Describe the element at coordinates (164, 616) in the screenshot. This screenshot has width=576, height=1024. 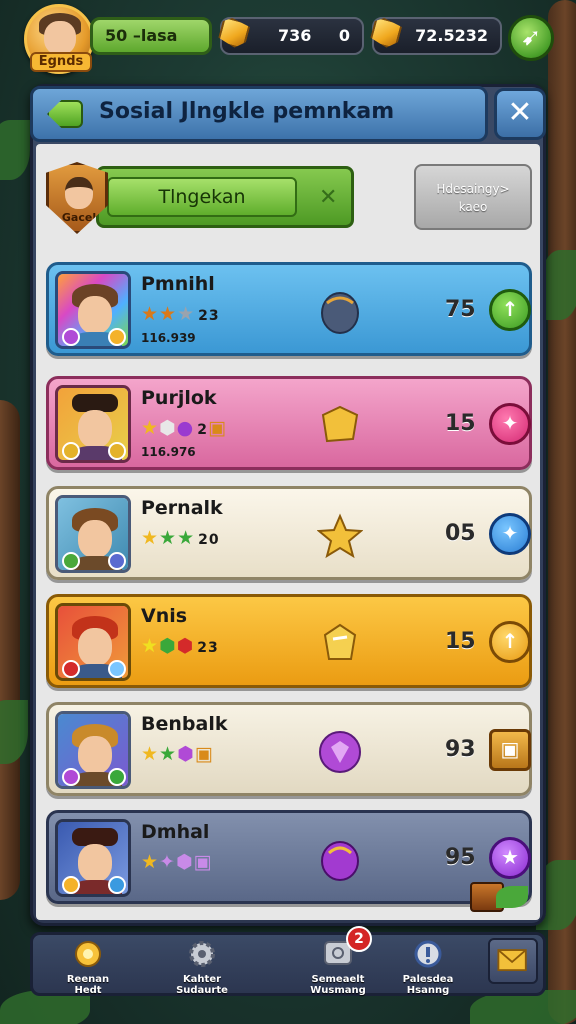
I see `player-name: Vnis` at that location.